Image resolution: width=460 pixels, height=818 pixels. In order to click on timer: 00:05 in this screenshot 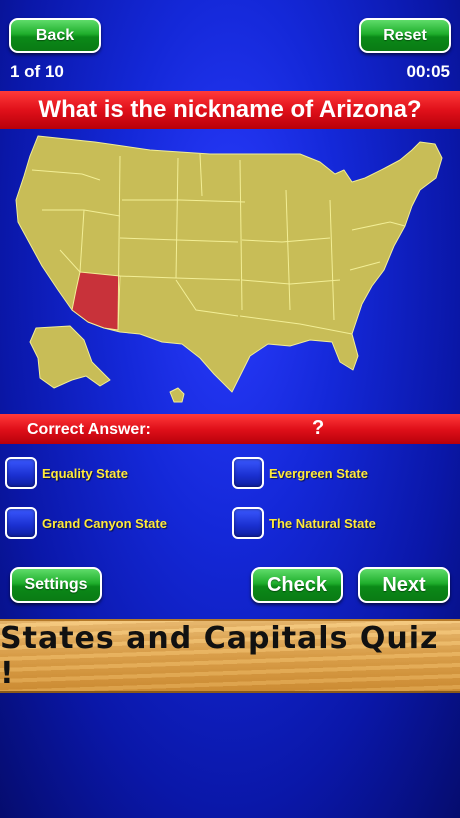, I will do `click(428, 71)`.